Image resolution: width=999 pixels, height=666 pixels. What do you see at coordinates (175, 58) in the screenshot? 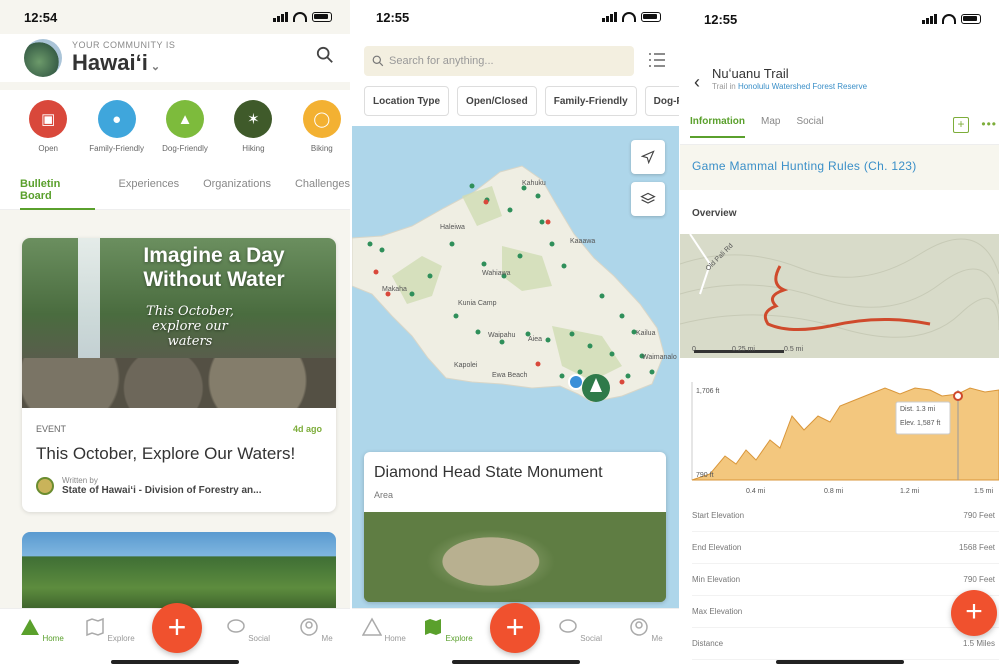
I see `community-header: YOUR COMMUNITY IS Hawaiʻi ⌄` at bounding box center [175, 58].